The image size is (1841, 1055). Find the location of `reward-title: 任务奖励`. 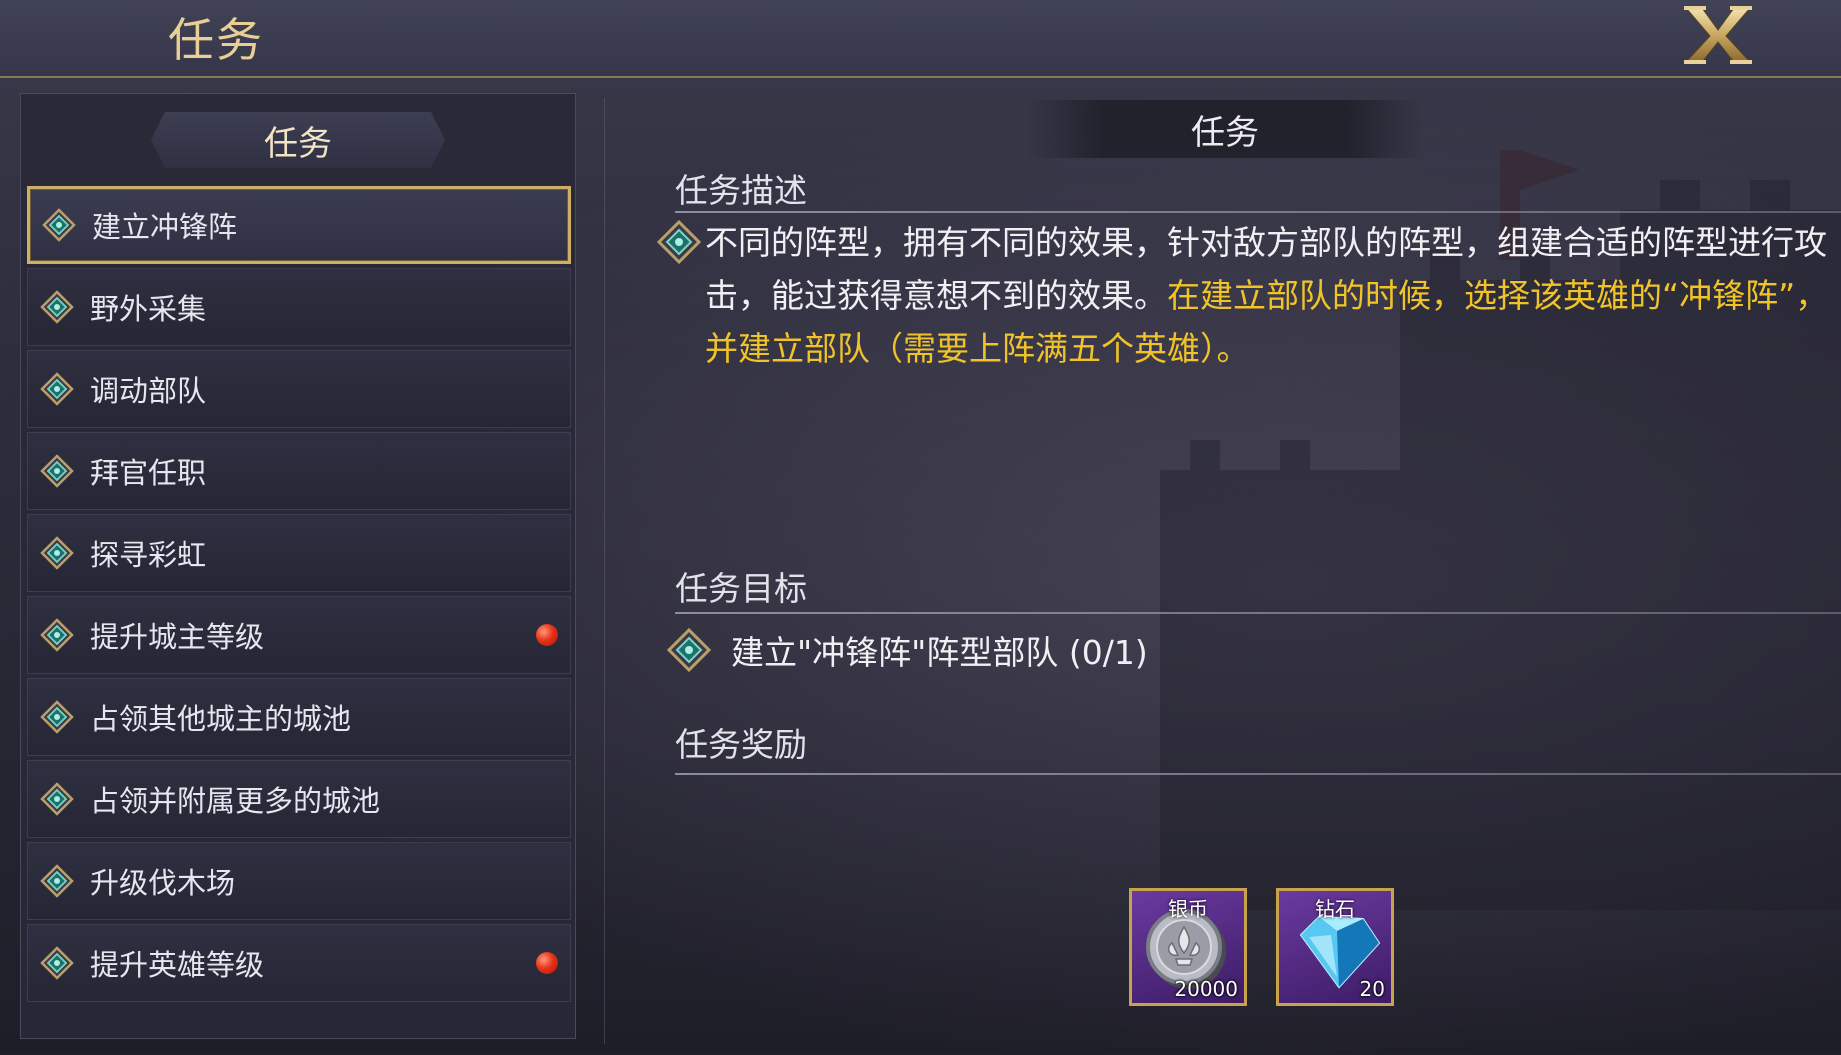

reward-title: 任务奖励 is located at coordinates (741, 744).